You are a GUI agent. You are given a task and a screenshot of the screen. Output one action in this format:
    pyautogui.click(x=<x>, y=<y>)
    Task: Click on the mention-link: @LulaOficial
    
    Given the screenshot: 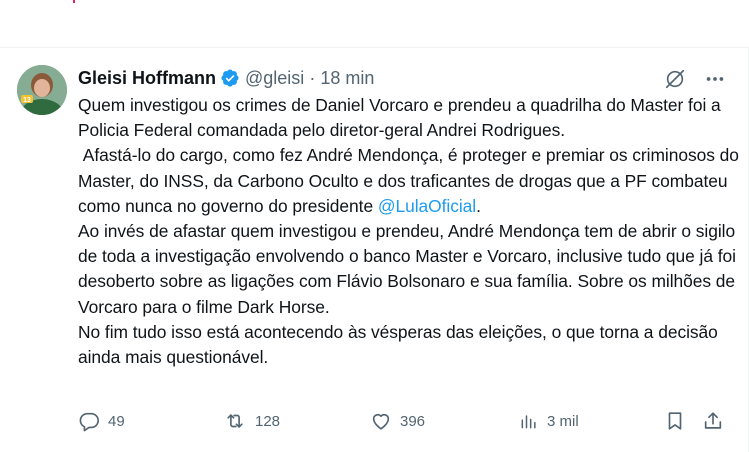 What is the action you would take?
    pyautogui.click(x=427, y=206)
    